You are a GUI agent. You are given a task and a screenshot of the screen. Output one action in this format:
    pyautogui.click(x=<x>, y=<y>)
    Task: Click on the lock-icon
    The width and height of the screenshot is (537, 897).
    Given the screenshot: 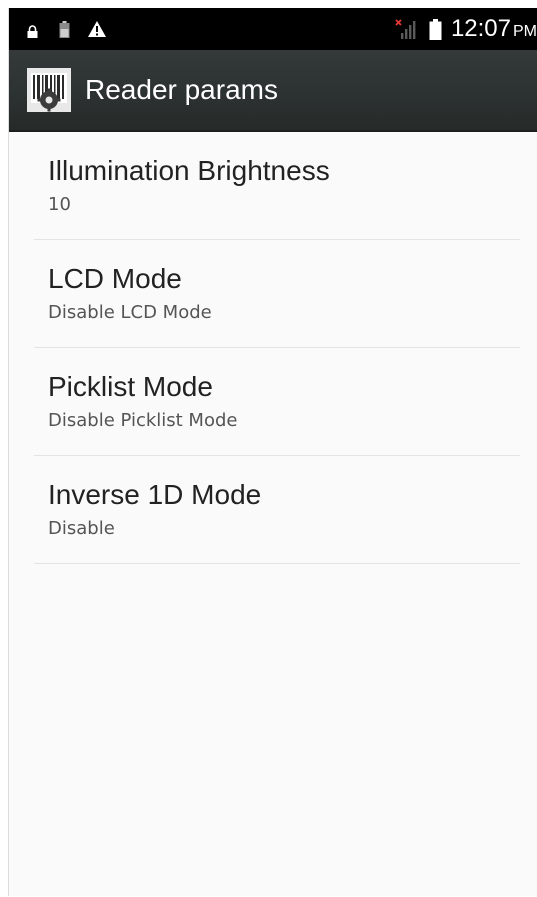 What is the action you would take?
    pyautogui.click(x=32, y=30)
    